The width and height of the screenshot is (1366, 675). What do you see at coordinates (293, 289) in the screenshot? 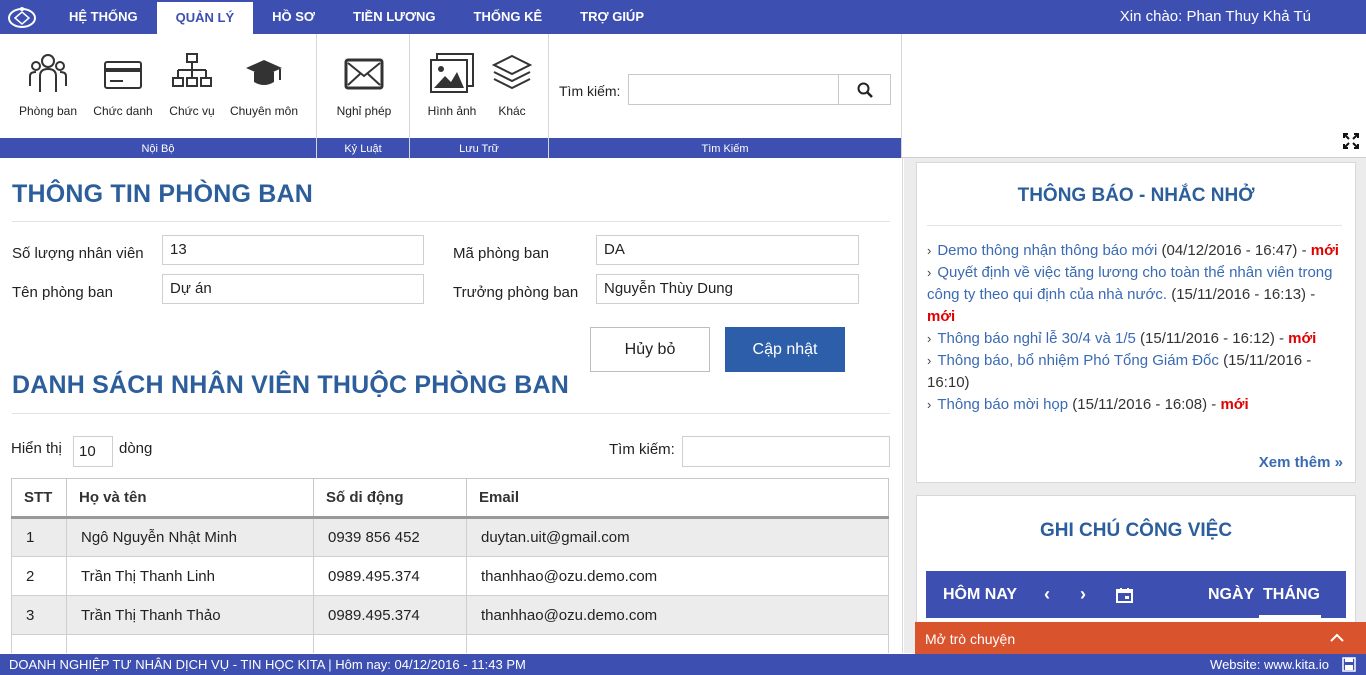
I see `dept-name-field: Dự án` at bounding box center [293, 289].